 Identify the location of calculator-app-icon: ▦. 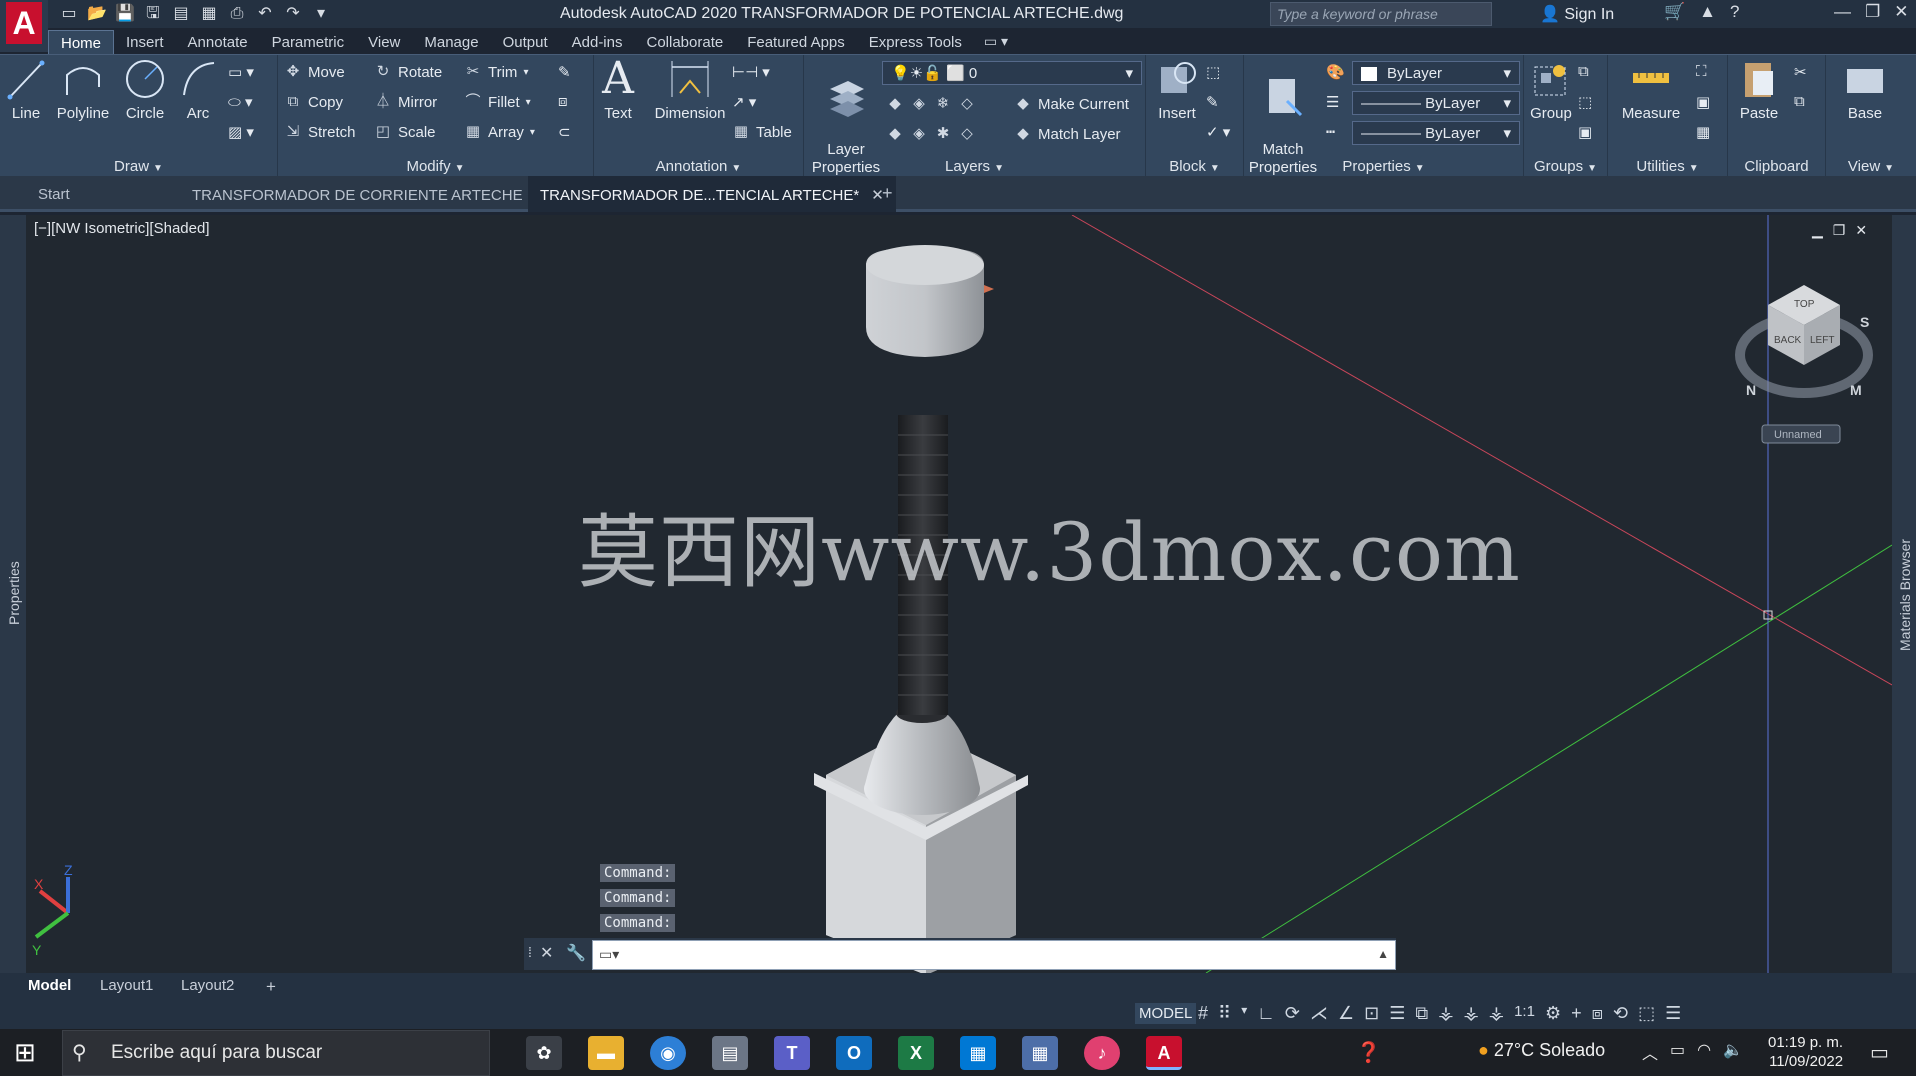
(1040, 1053).